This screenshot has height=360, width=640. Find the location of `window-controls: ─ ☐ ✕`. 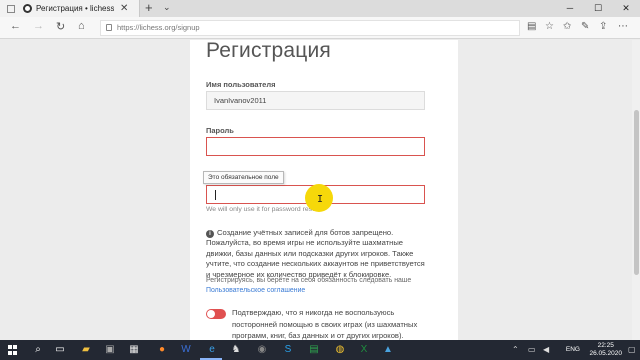

window-controls: ─ ☐ ✕ is located at coordinates (598, 8).